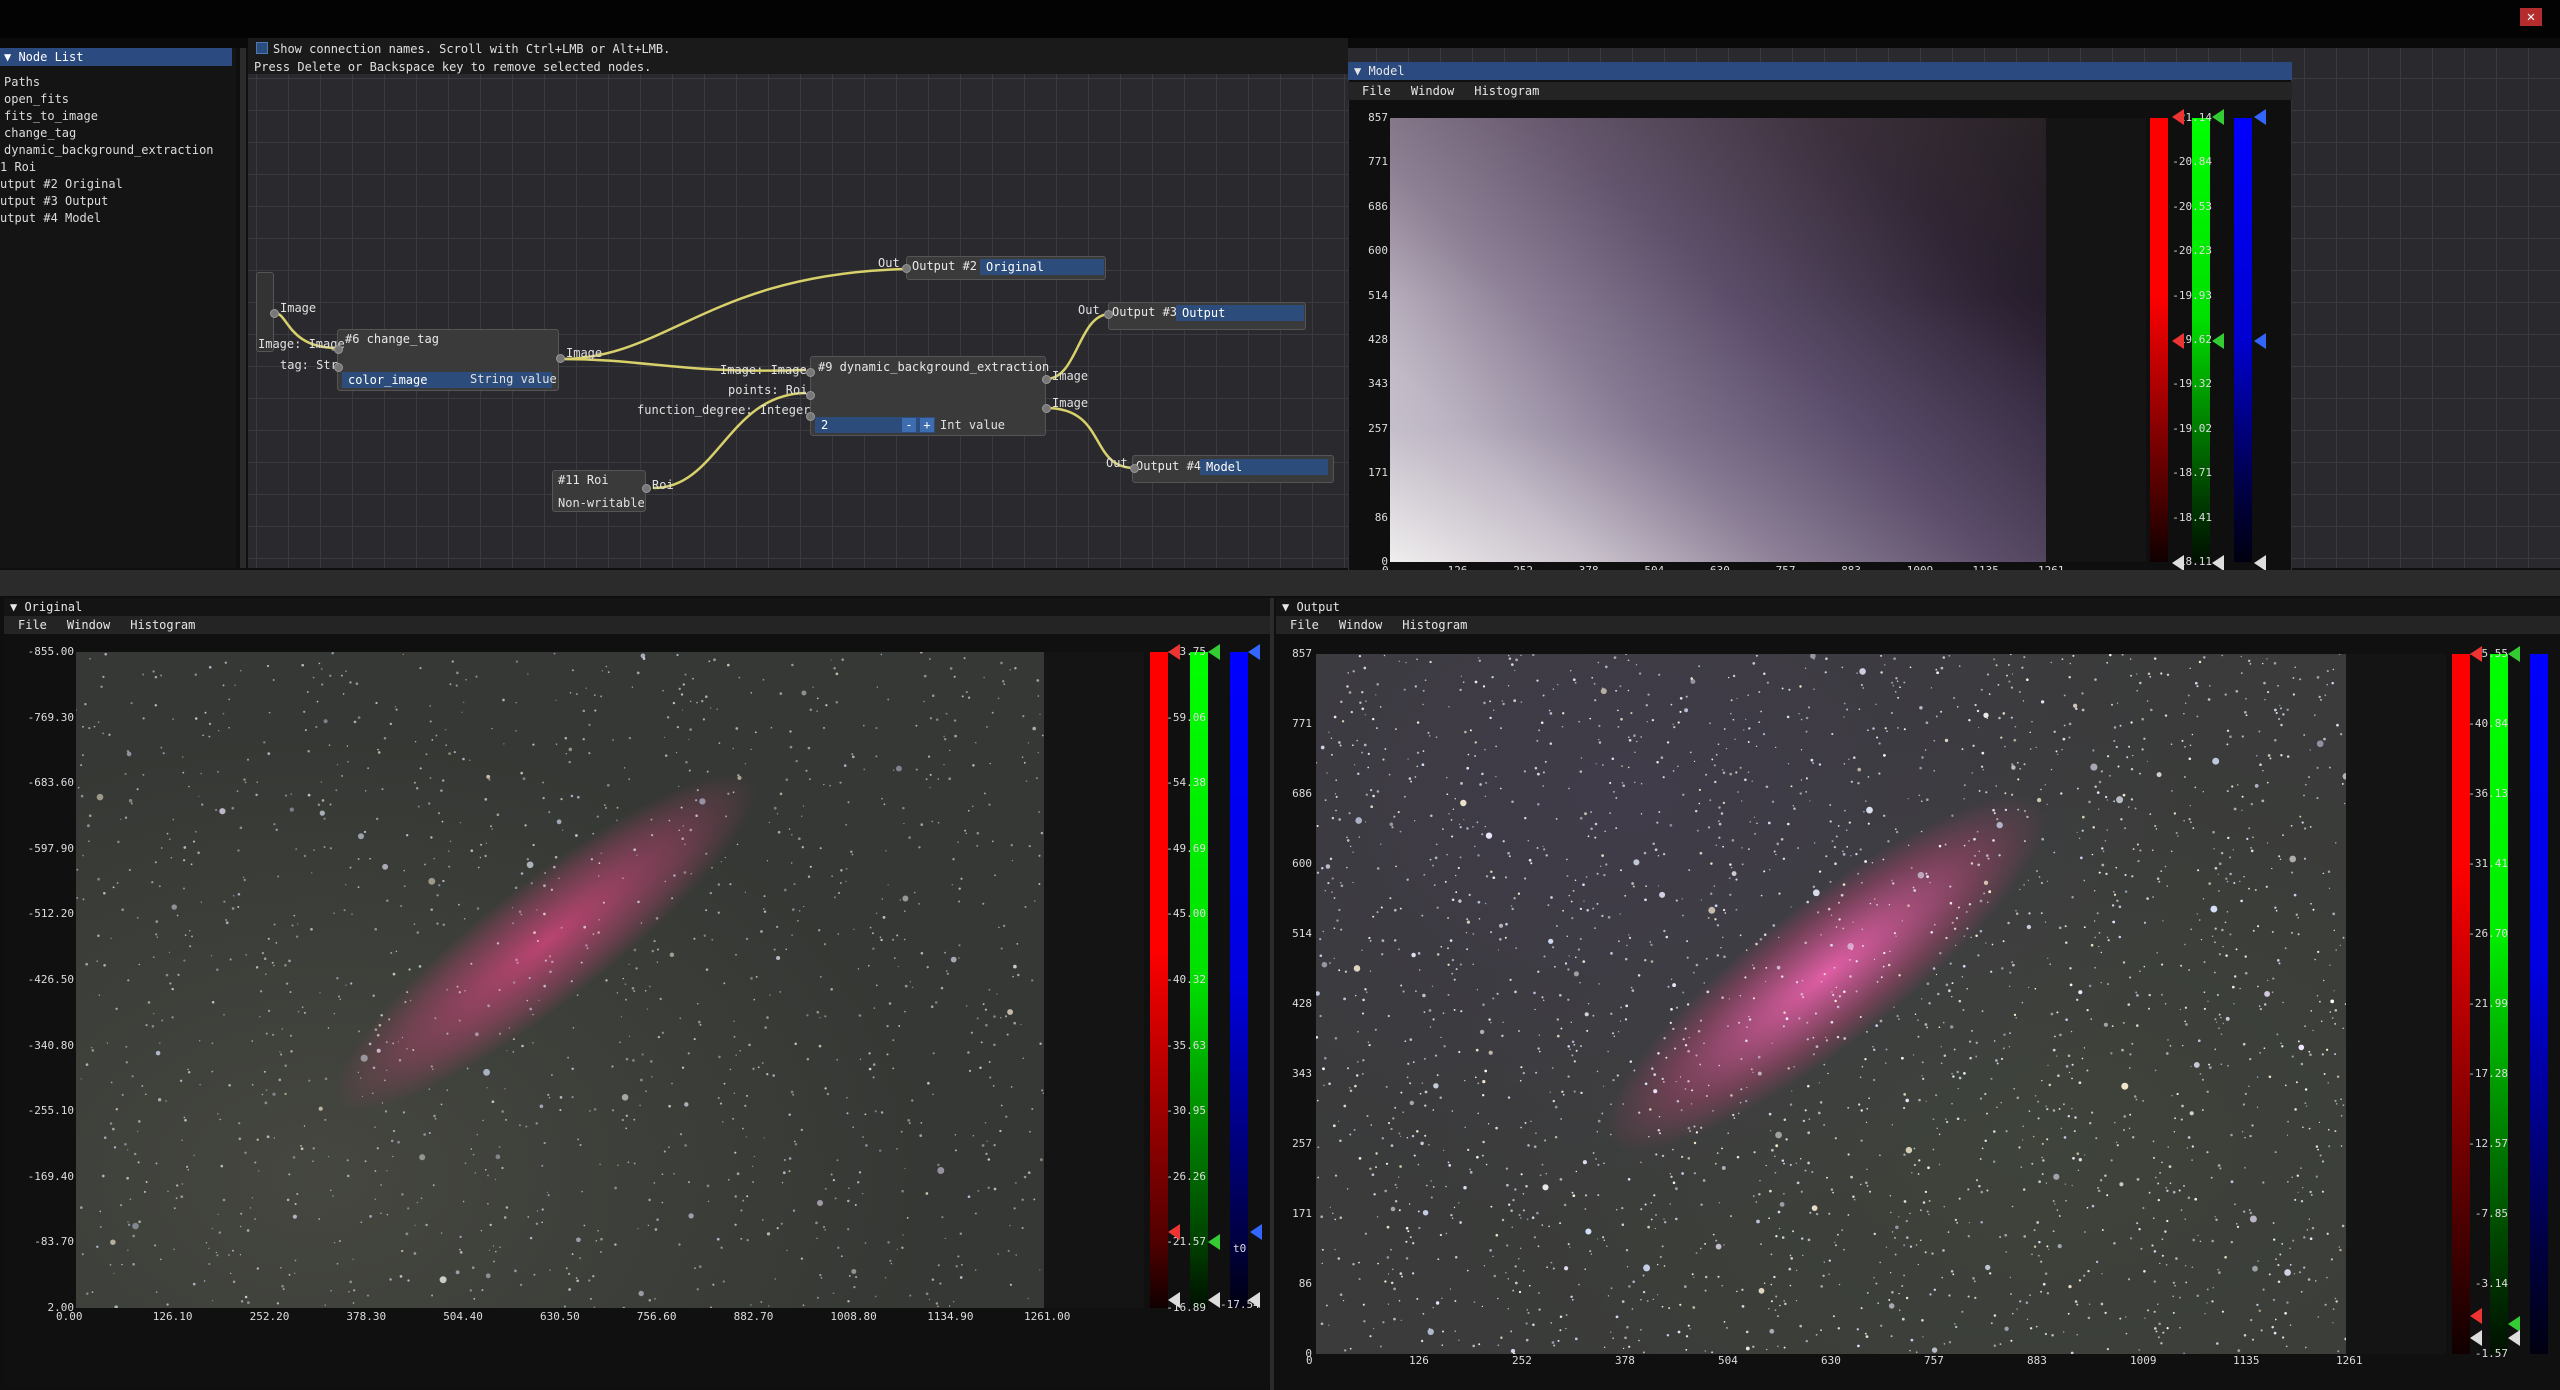 The width and height of the screenshot is (2560, 1390). I want to click on output-name-field: Original, so click(1042, 267).